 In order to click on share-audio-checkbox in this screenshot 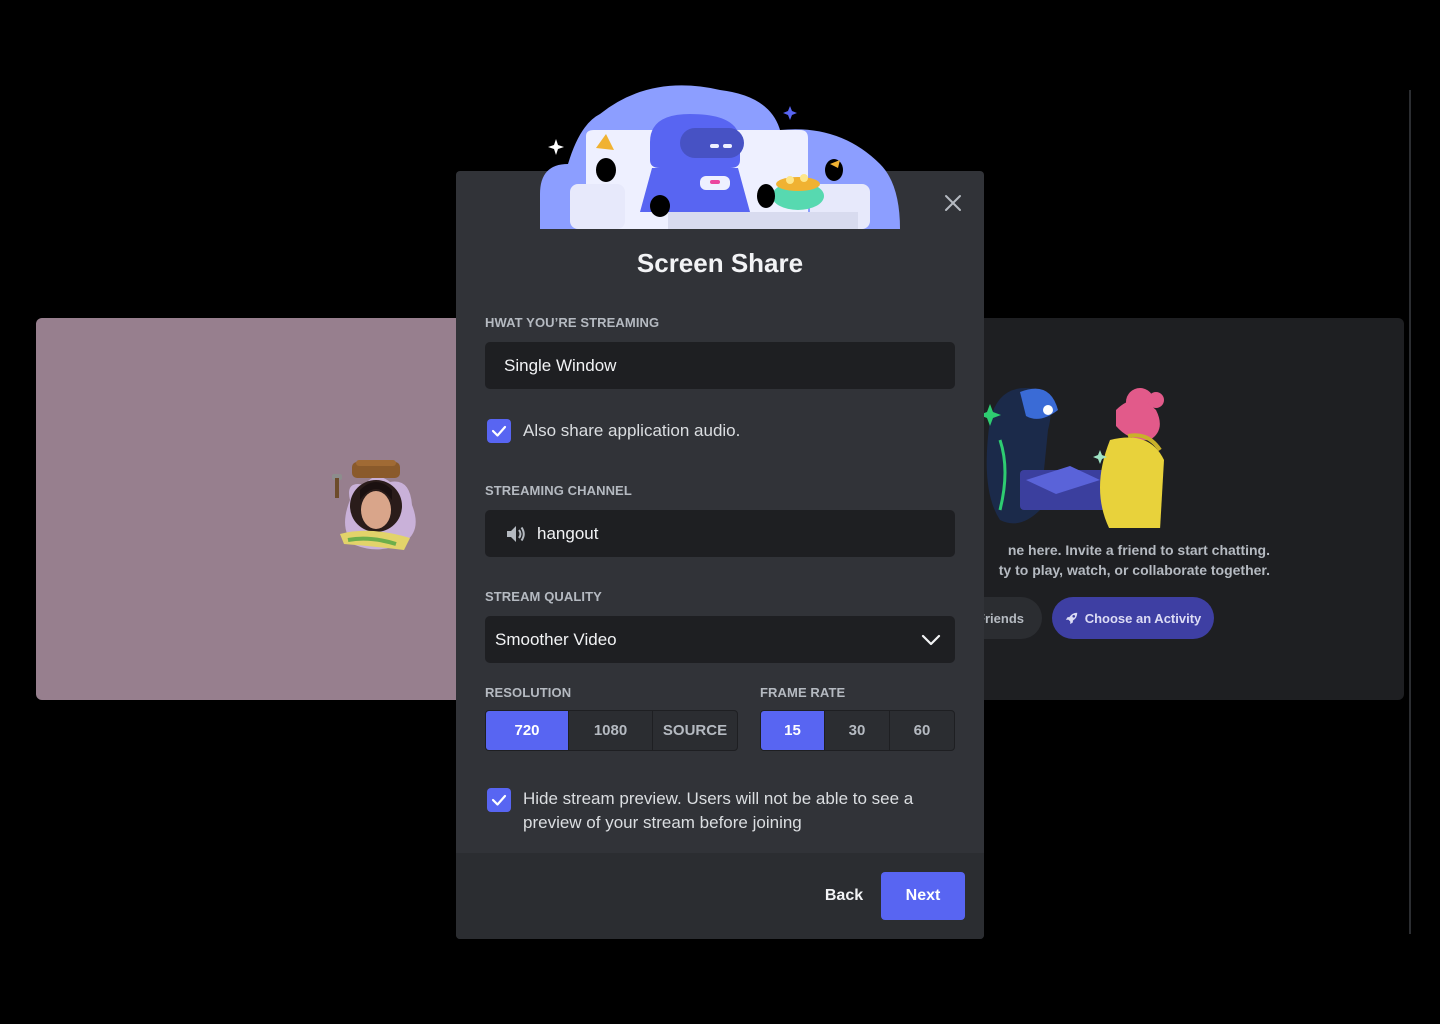, I will do `click(499, 431)`.